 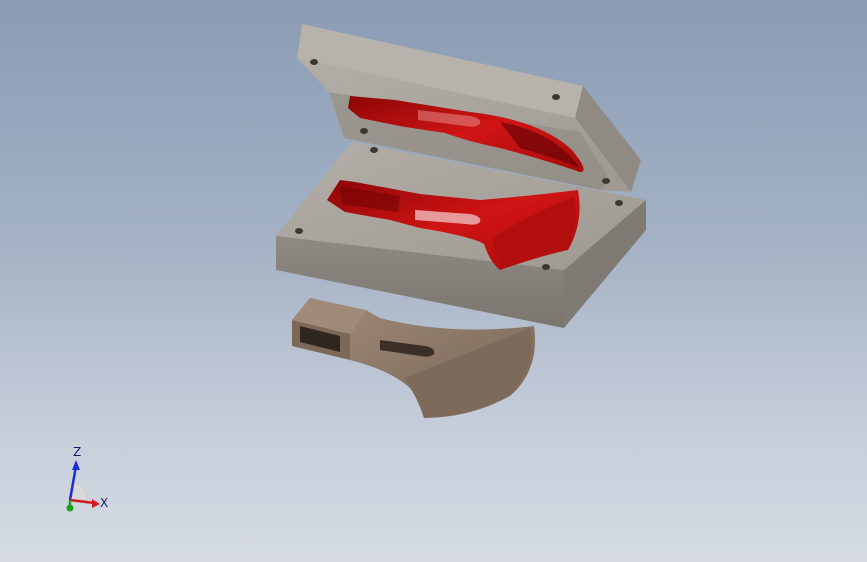 What do you see at coordinates (96, 503) in the screenshot?
I see `x-axis-arrow-icon` at bounding box center [96, 503].